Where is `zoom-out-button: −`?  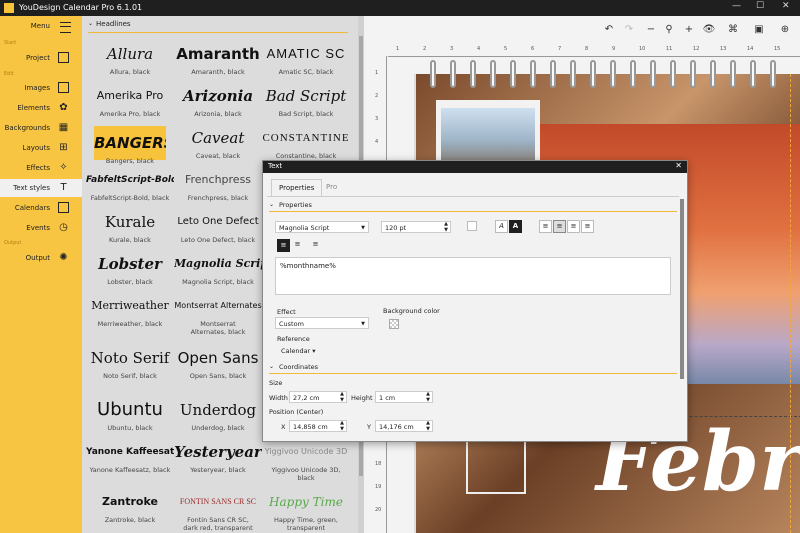
zoom-out-button: − is located at coordinates (651, 29).